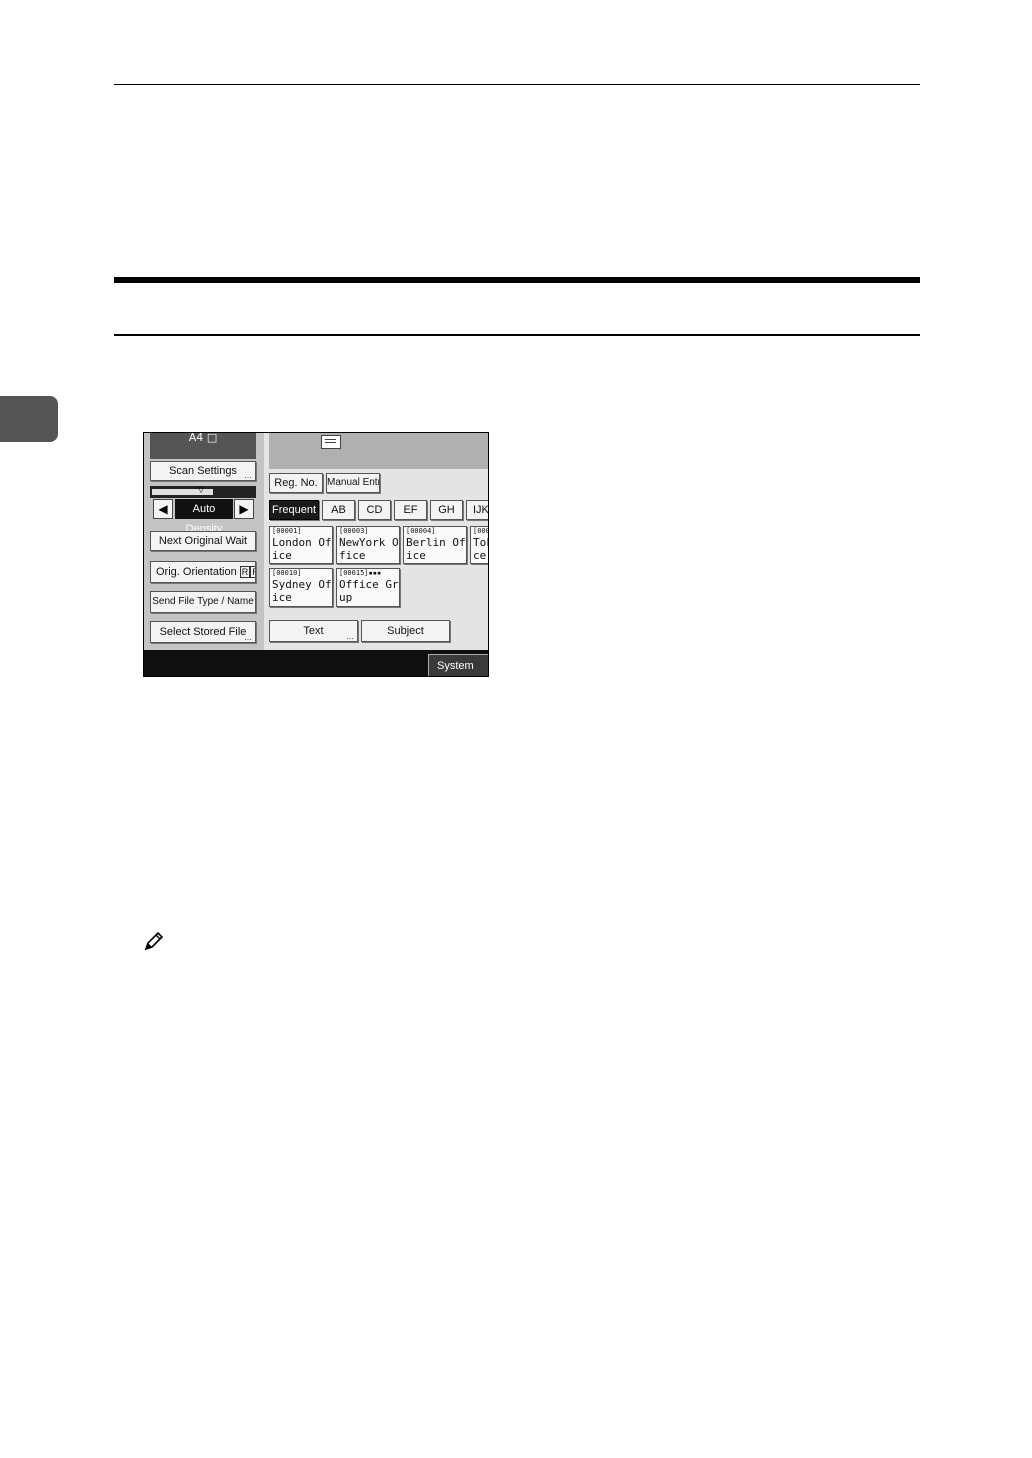 This screenshot has width=1032, height=1458. What do you see at coordinates (369, 542) in the screenshot?
I see `destination-name-line1: NewYork Of` at bounding box center [369, 542].